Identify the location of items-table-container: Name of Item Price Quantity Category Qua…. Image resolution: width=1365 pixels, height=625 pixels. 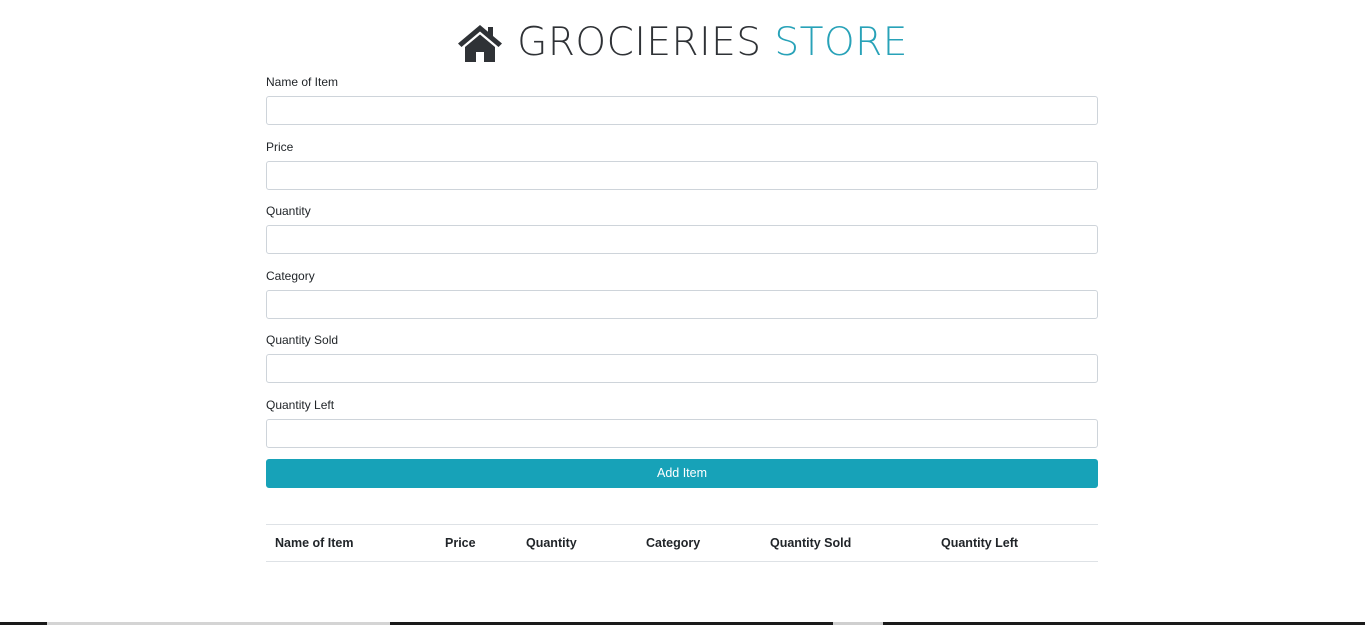
(682, 543).